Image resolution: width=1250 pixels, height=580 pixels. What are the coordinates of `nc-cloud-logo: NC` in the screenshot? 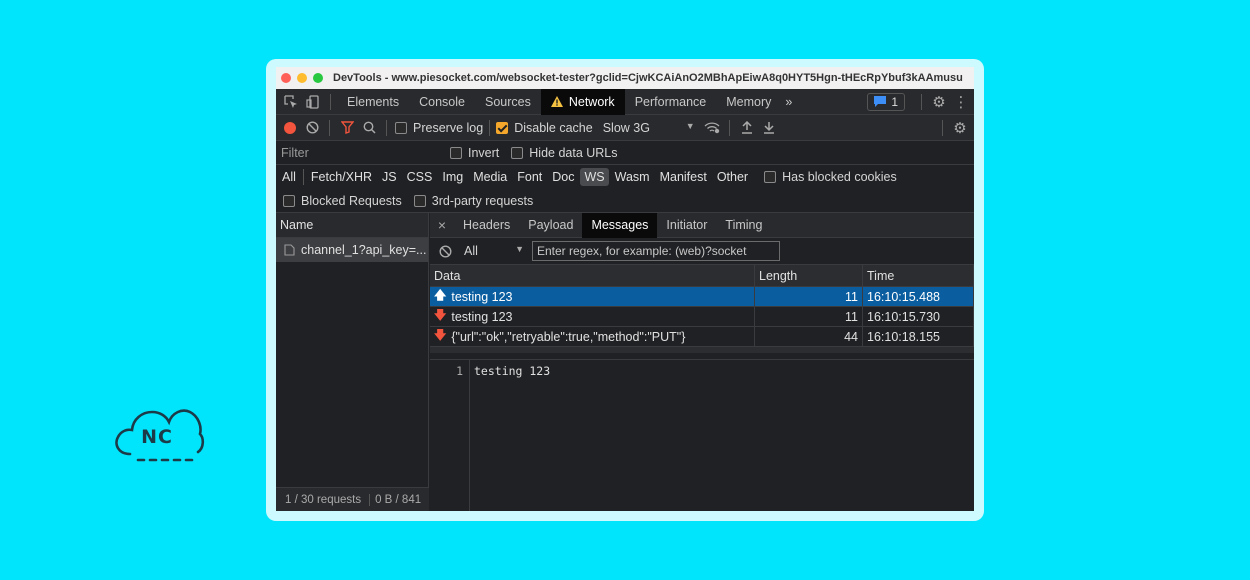 It's located at (159, 435).